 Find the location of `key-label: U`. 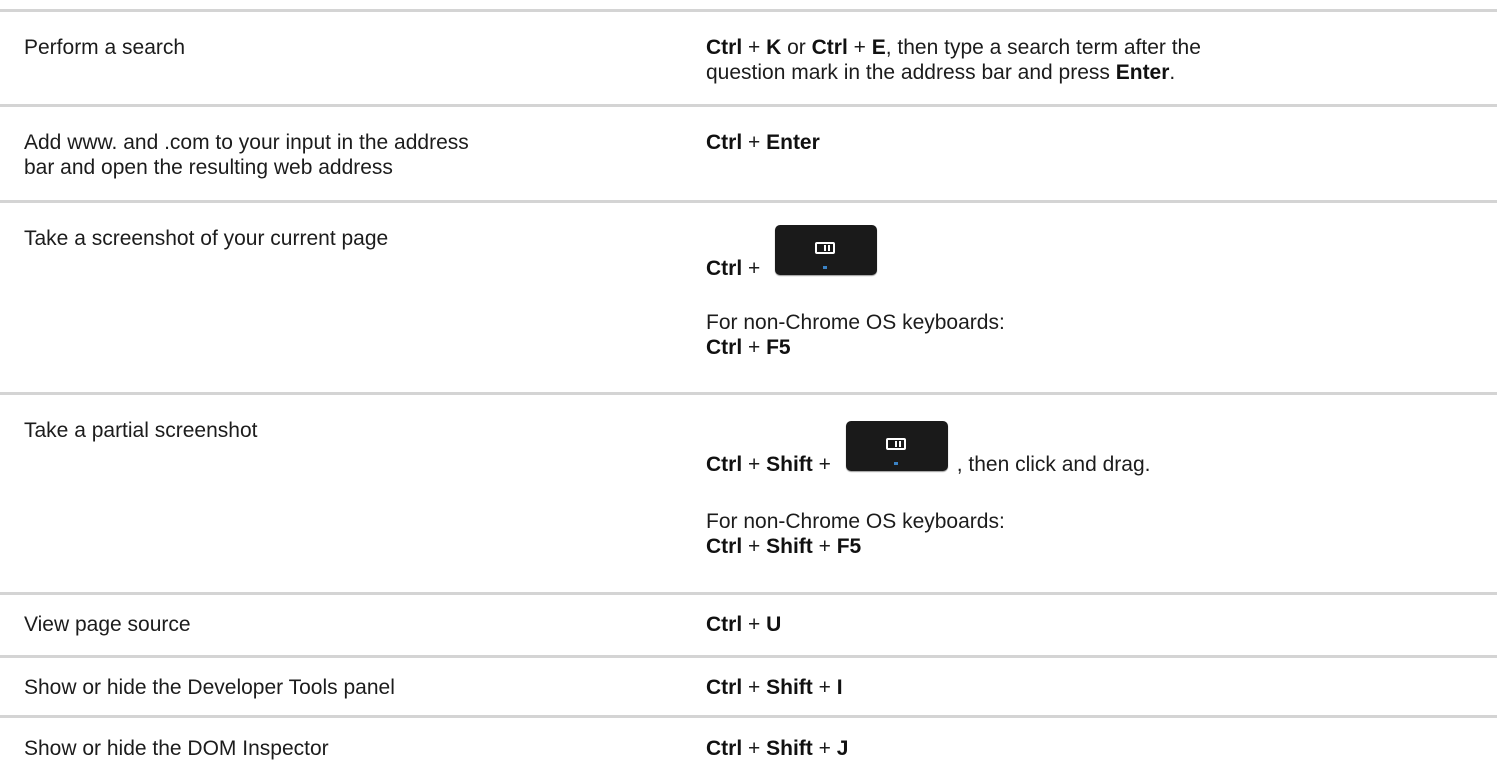

key-label: U is located at coordinates (774, 624).